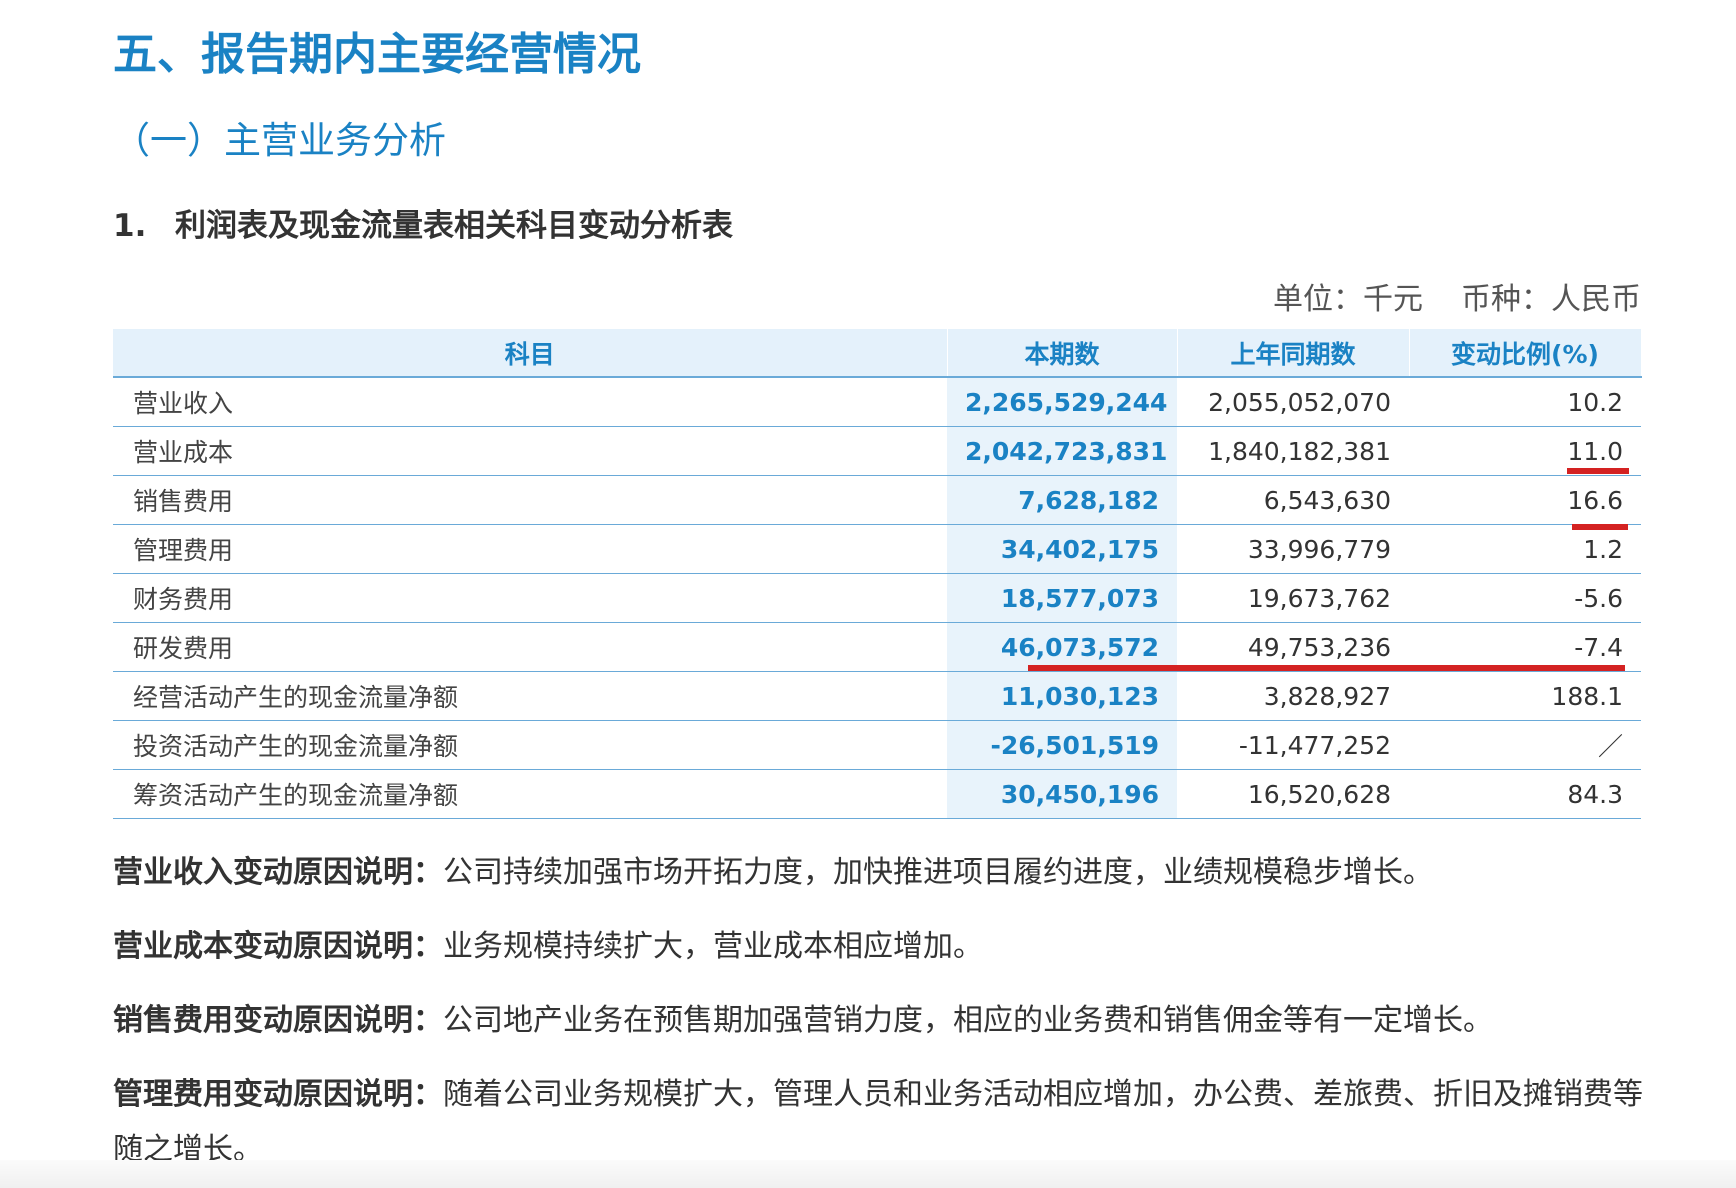 Image resolution: width=1736 pixels, height=1188 pixels. What do you see at coordinates (1062, 549) in the screenshot?
I see `row-current: 34,402,175` at bounding box center [1062, 549].